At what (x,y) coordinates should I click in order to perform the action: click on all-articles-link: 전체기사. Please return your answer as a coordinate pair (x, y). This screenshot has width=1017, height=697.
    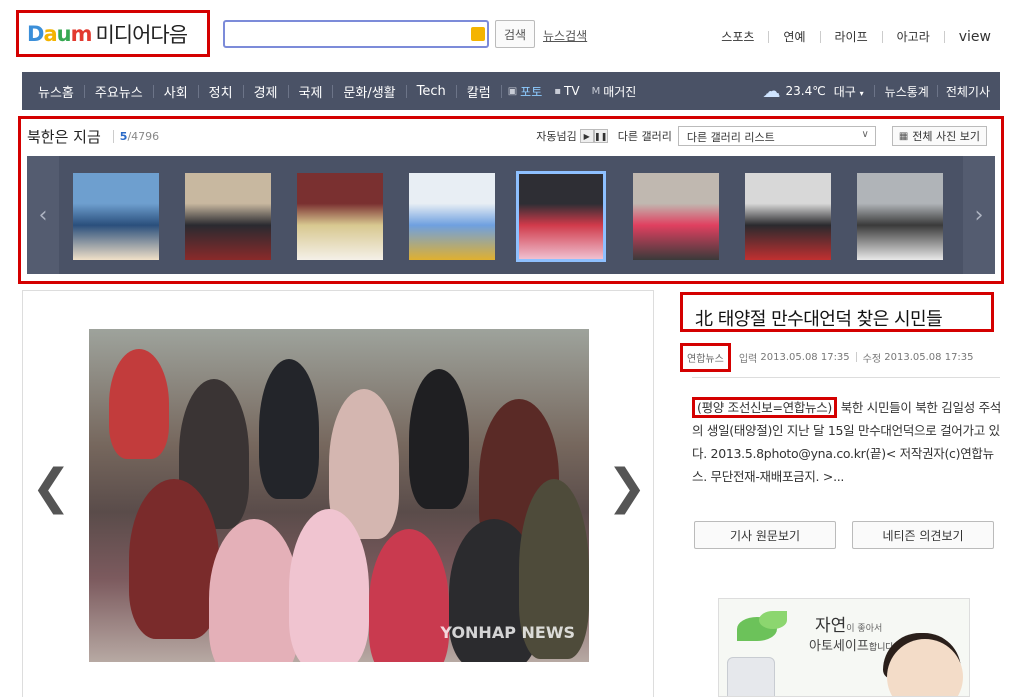
    Looking at the image, I should click on (968, 91).